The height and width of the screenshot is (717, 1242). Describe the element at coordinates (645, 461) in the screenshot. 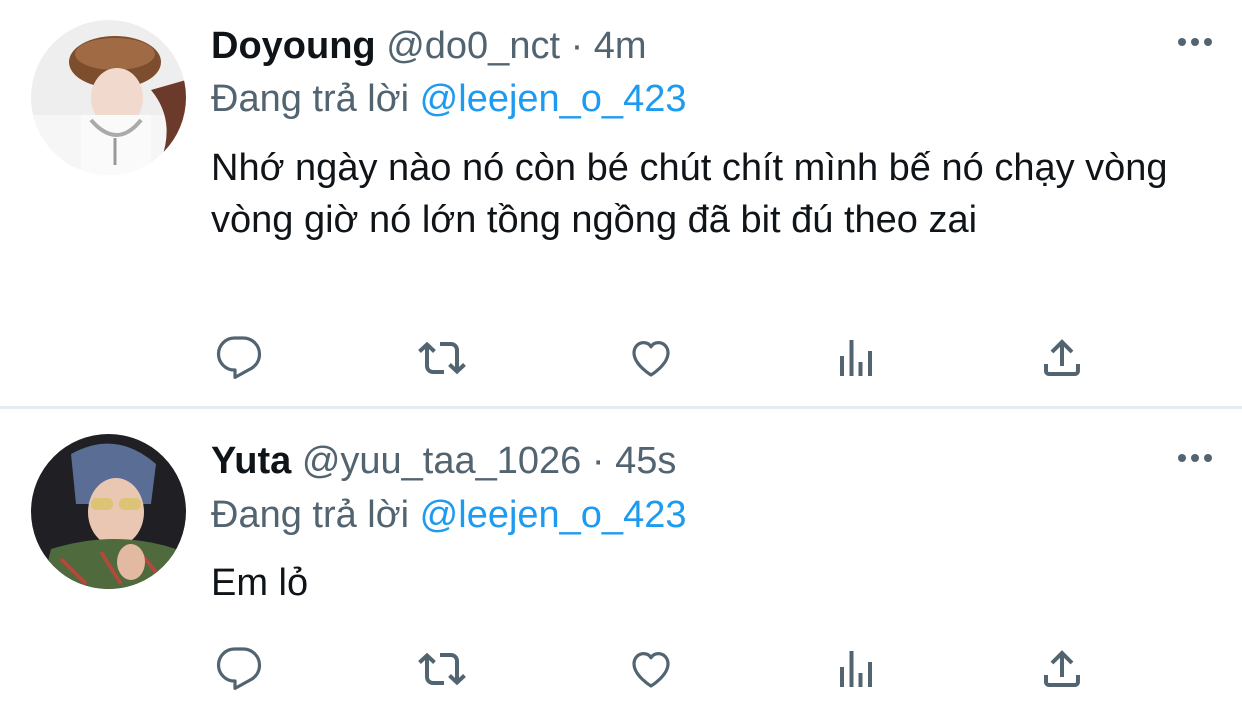

I see `timestamp: 45s` at that location.